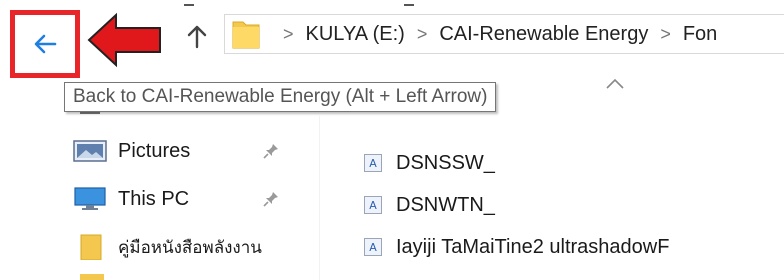 This screenshot has height=280, width=784. I want to click on cut-off-top-region, so click(392, 6).